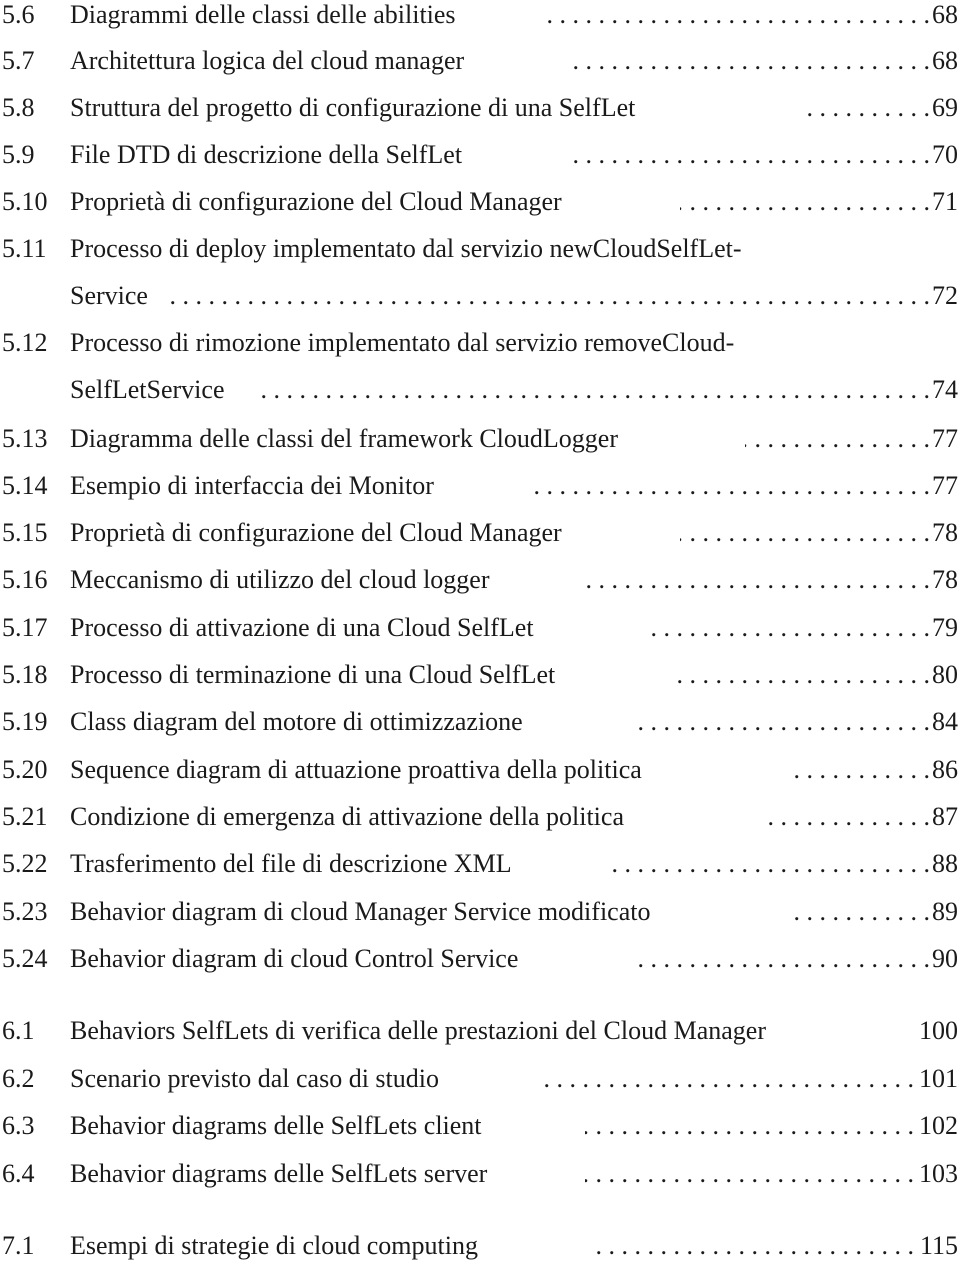 This screenshot has height=1265, width=960. Describe the element at coordinates (25, 863) in the screenshot. I see `figure-number: 5.22` at that location.